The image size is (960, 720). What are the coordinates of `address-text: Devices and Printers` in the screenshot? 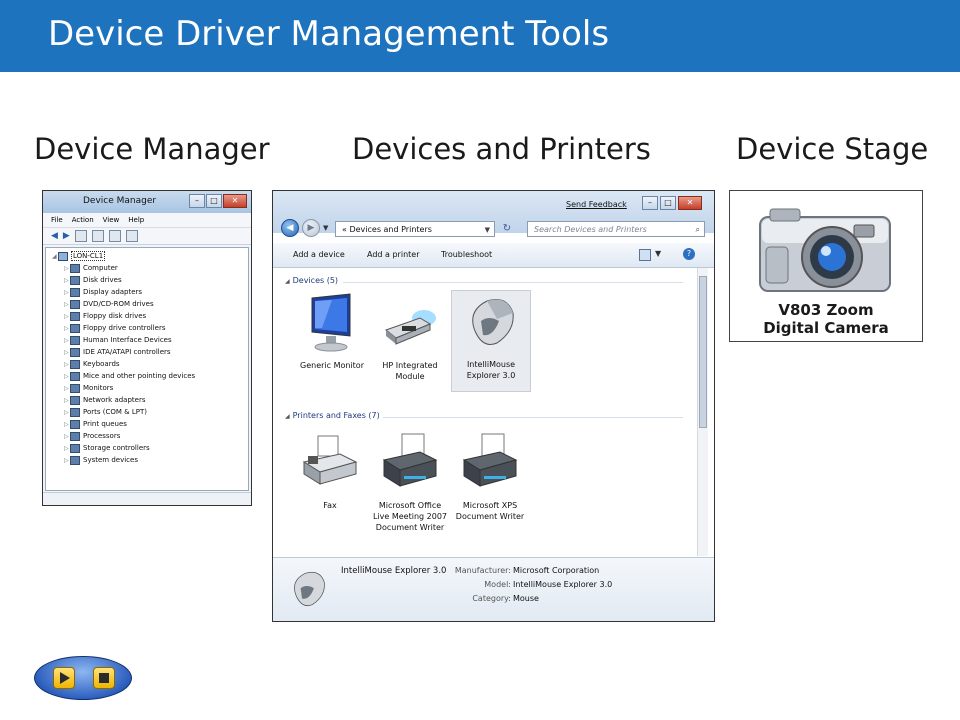 It's located at (390, 229).